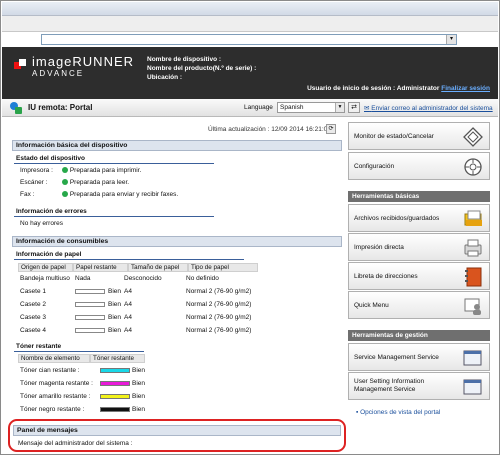  Describe the element at coordinates (124, 194) in the screenshot. I see `status-text: Preparada para enviar y recibir faxes.` at that location.